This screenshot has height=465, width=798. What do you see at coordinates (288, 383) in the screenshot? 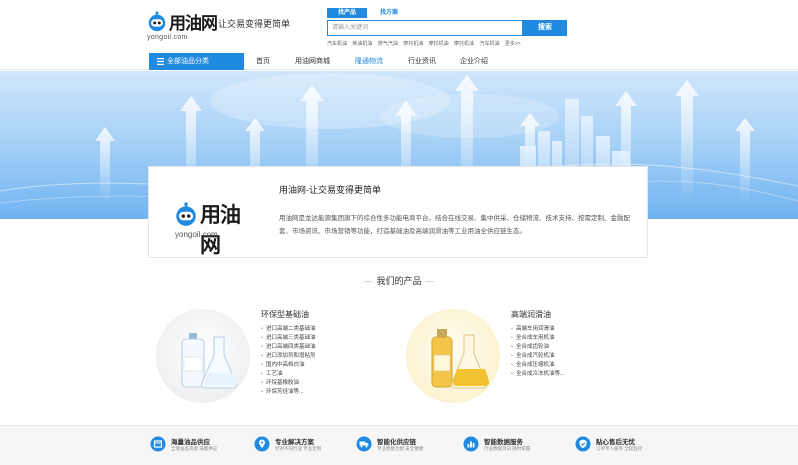
I see `list-item: 环烷基橡胶油` at bounding box center [288, 383].